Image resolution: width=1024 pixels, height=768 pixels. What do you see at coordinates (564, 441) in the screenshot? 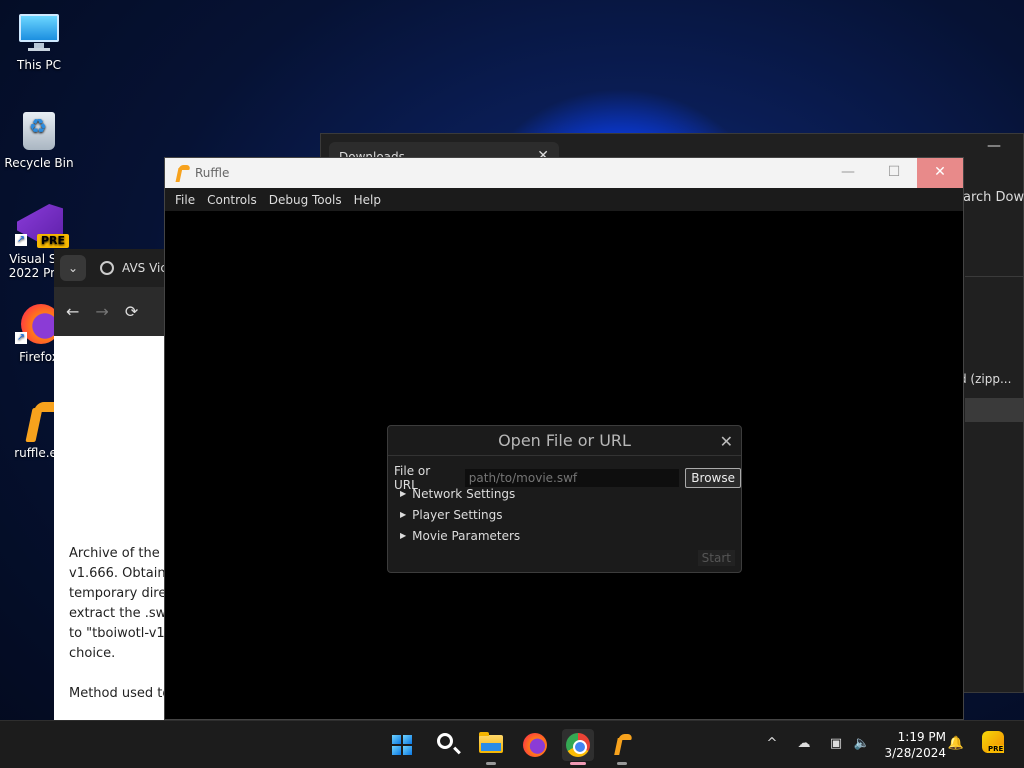
I see `dialog-title: Open File or URL` at bounding box center [564, 441].